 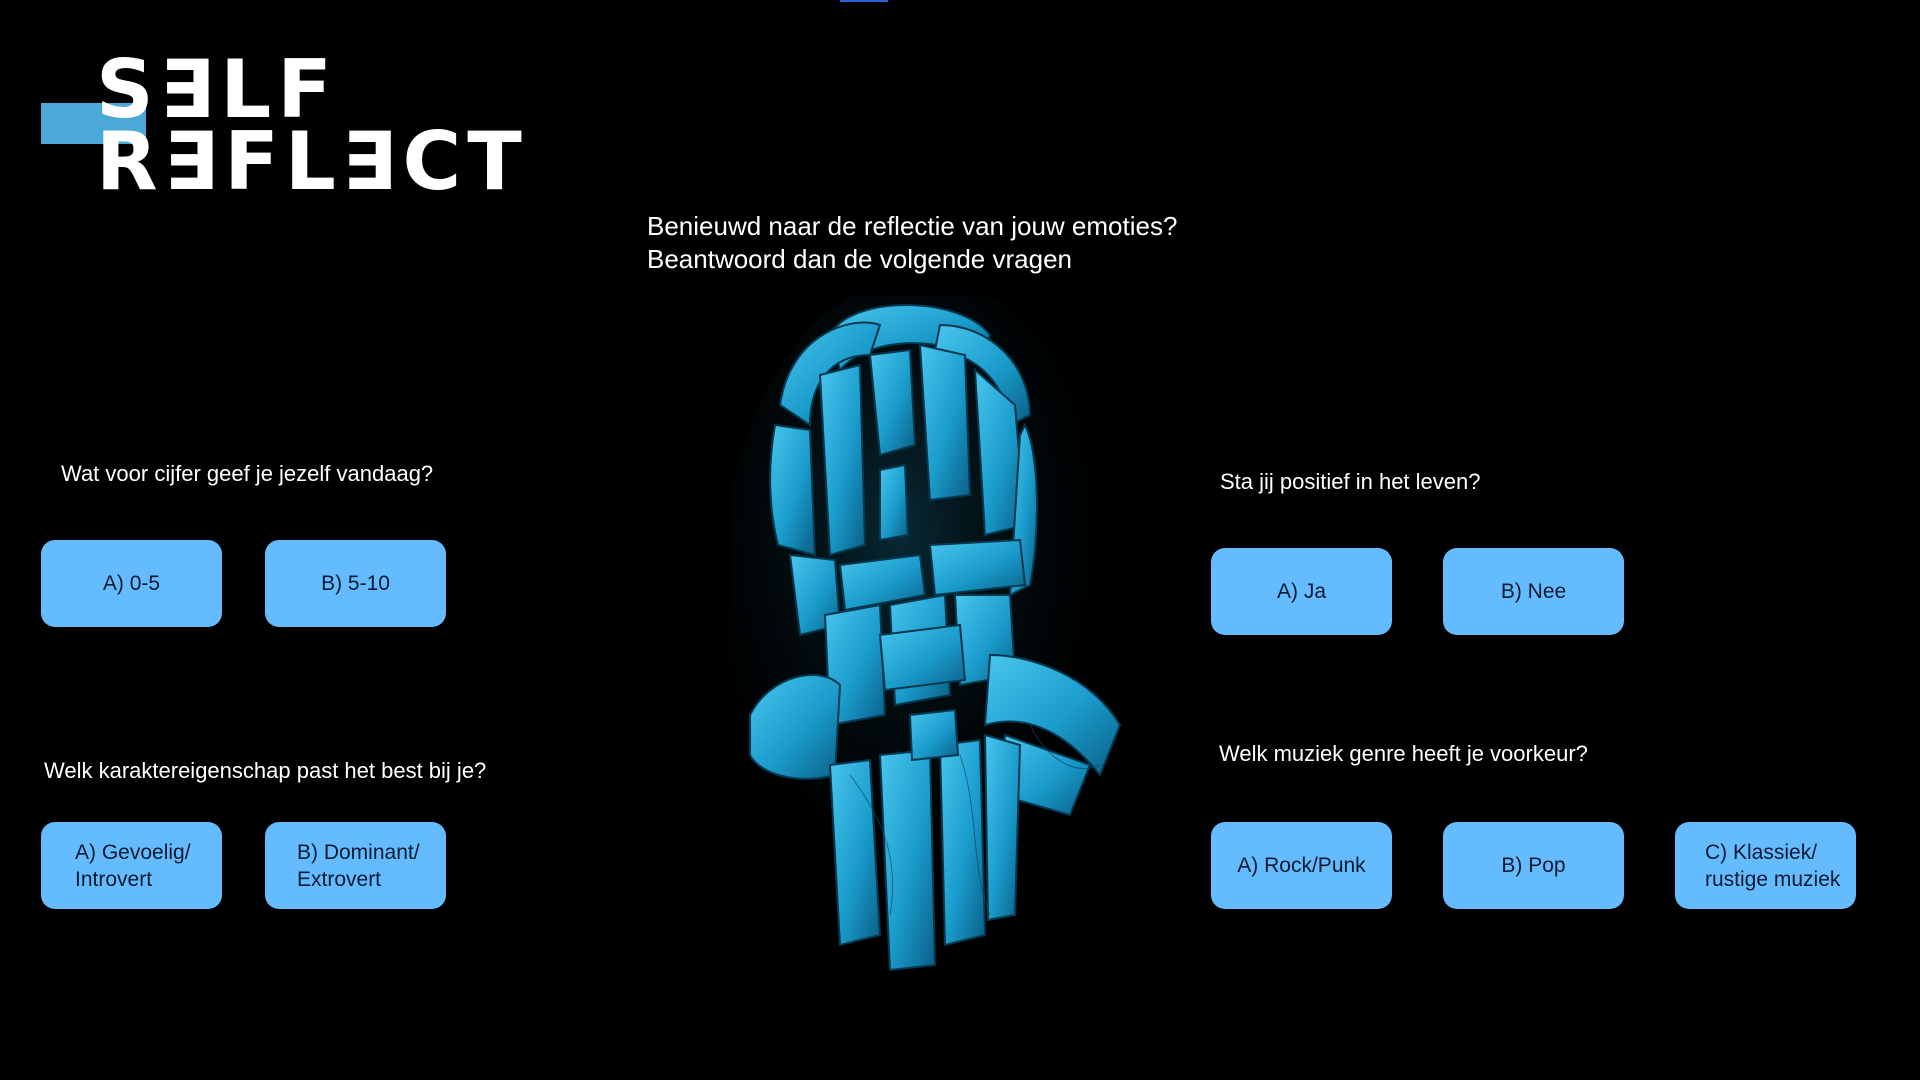 What do you see at coordinates (864, 1) in the screenshot?
I see `top-accent-line` at bounding box center [864, 1].